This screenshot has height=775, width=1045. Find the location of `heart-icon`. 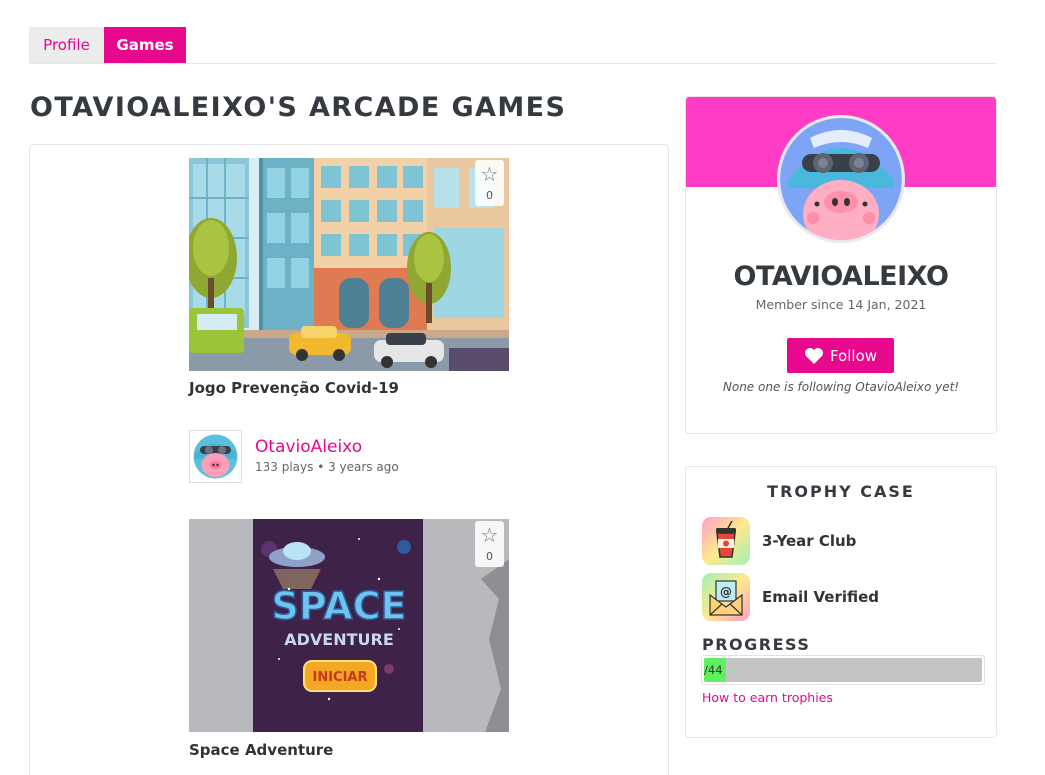

heart-icon is located at coordinates (813, 355).